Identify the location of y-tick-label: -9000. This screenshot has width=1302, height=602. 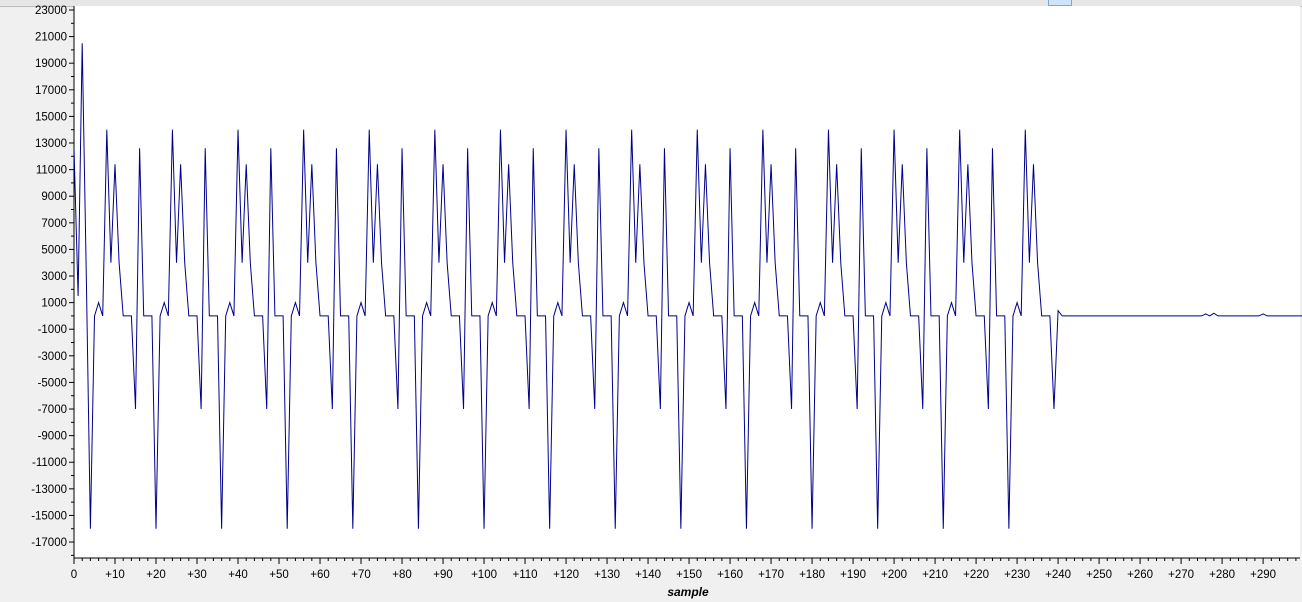
(52, 437).